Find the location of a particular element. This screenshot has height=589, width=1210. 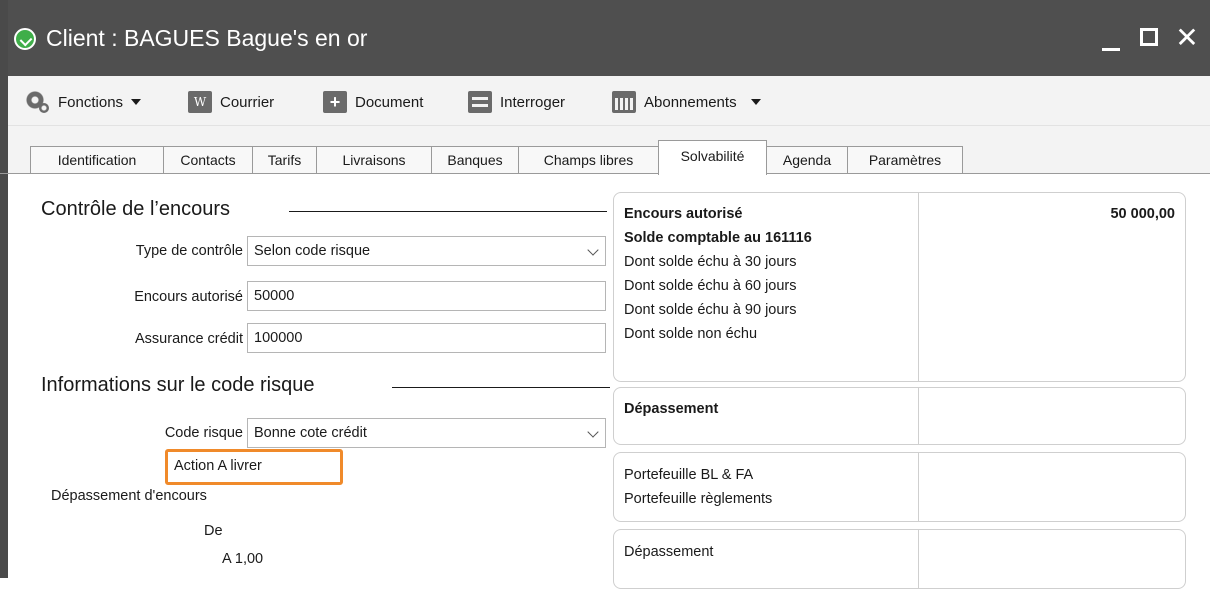

interroger-label: Interroger is located at coordinates (533, 102).